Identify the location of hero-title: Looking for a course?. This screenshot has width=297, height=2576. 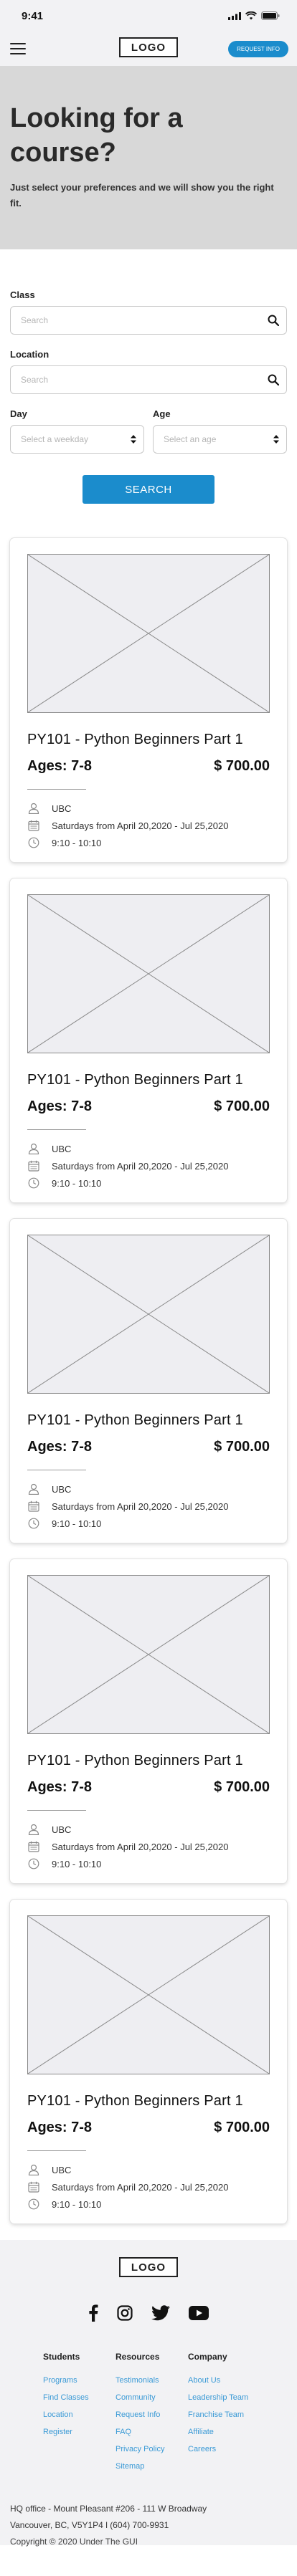
(96, 135).